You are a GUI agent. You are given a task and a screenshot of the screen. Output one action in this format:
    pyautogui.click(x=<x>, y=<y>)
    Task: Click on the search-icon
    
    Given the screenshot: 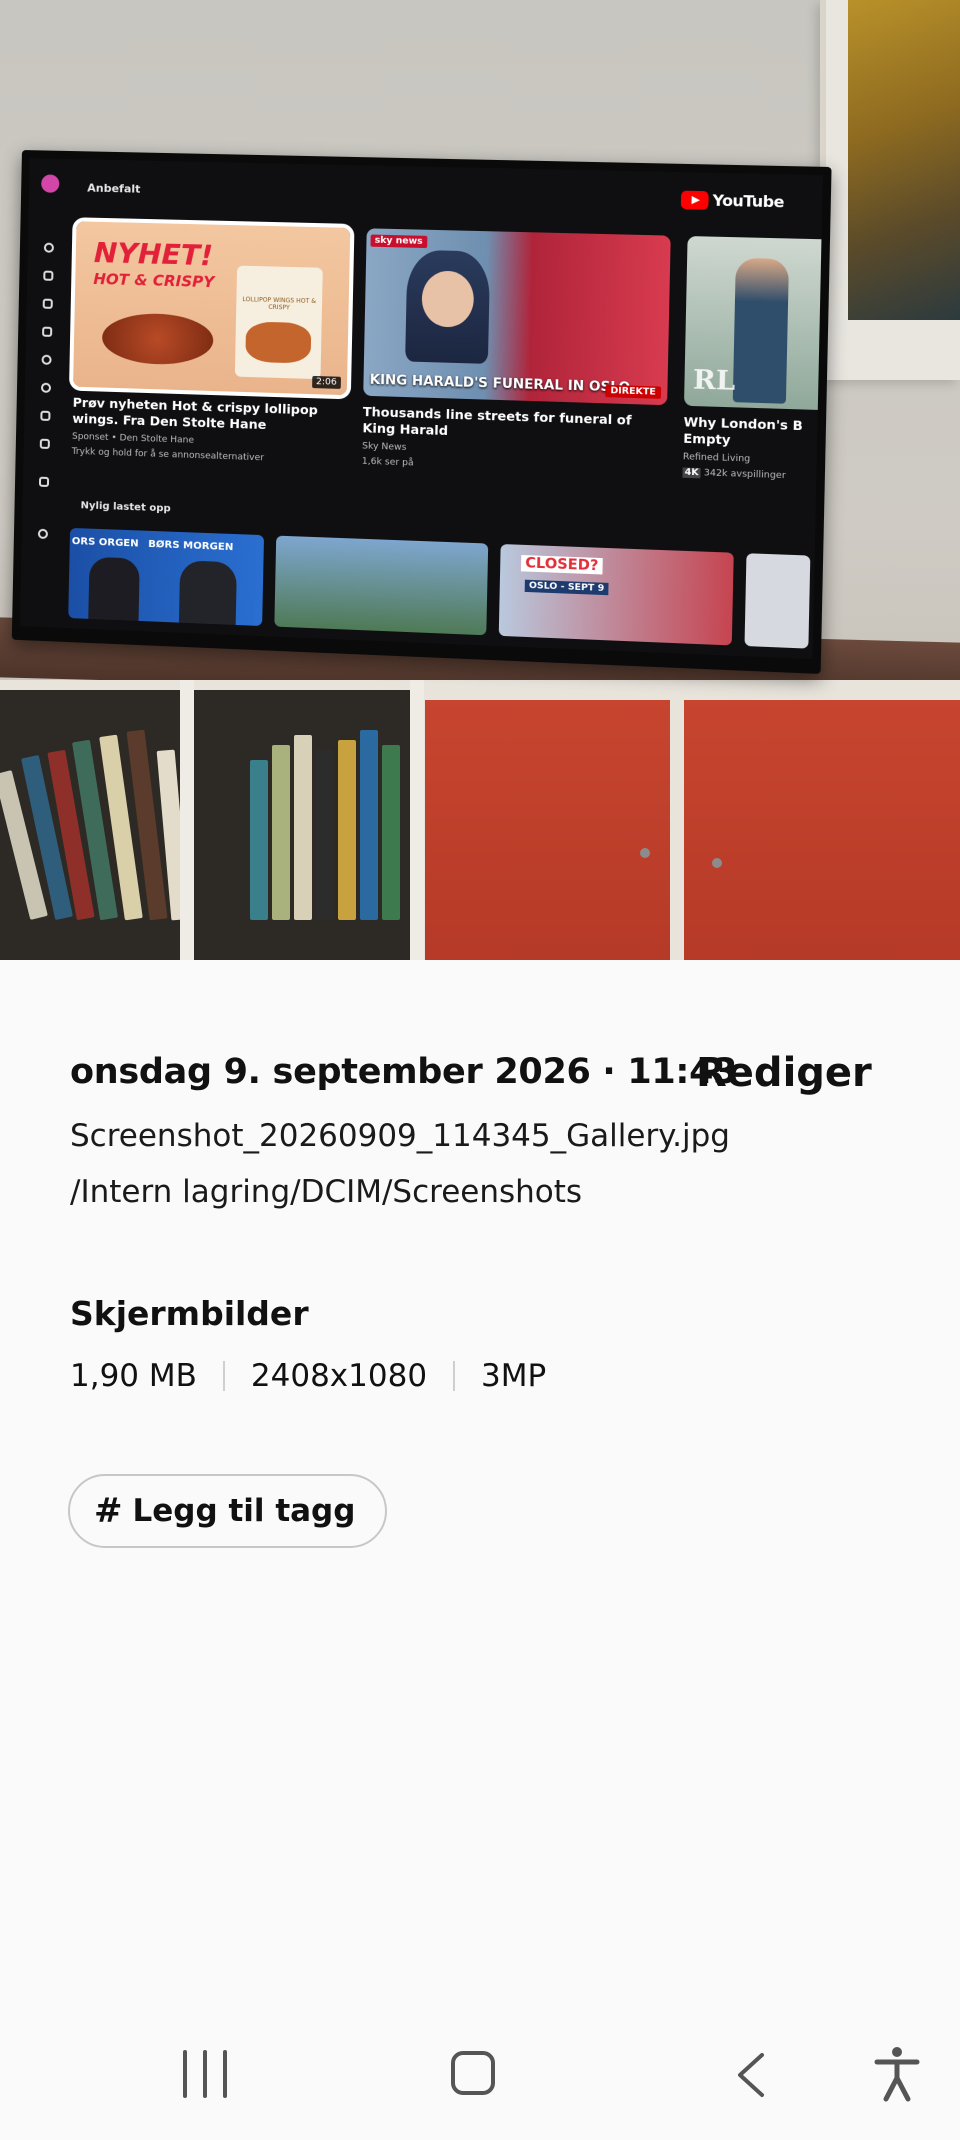 What is the action you would take?
    pyautogui.click(x=49, y=247)
    